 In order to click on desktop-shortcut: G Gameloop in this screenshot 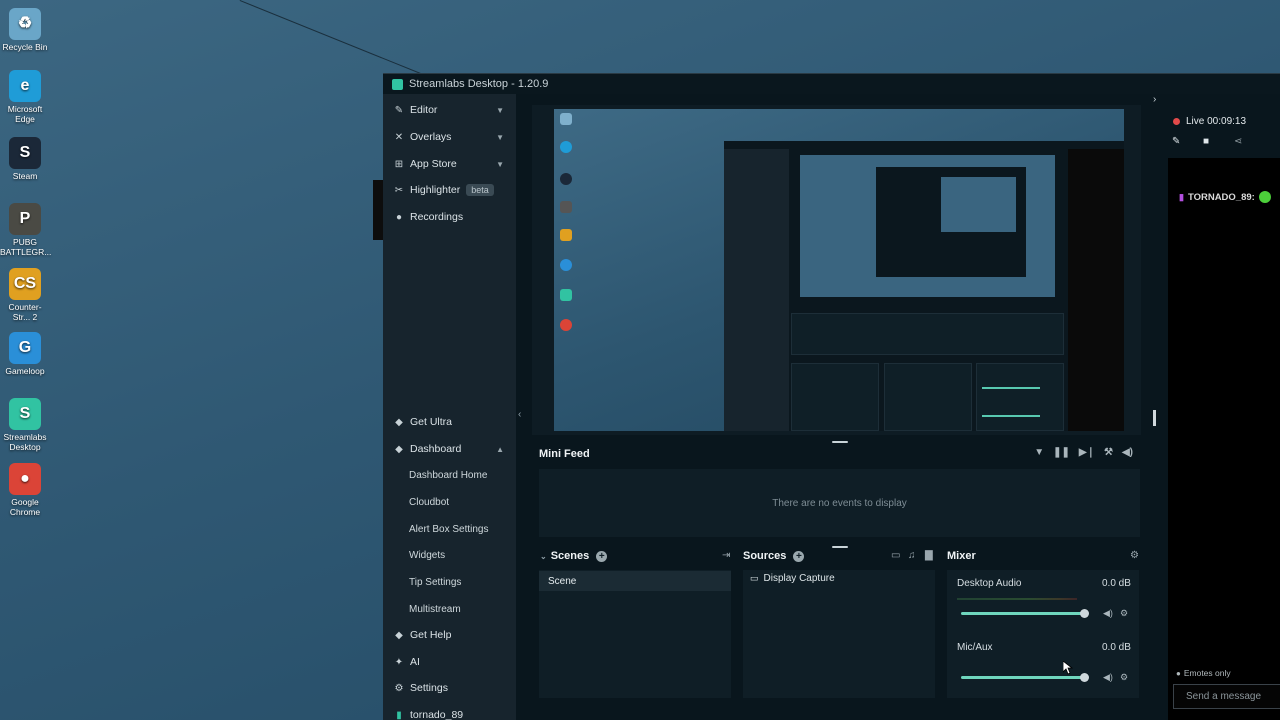, I will do `click(25, 354)`.